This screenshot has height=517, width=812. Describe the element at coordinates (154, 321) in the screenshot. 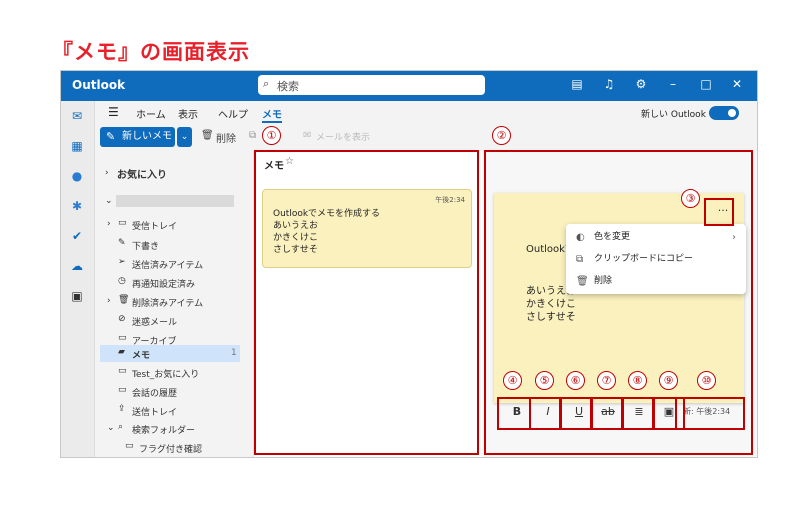

I see `nav-item-junk: 迷惑メール` at that location.